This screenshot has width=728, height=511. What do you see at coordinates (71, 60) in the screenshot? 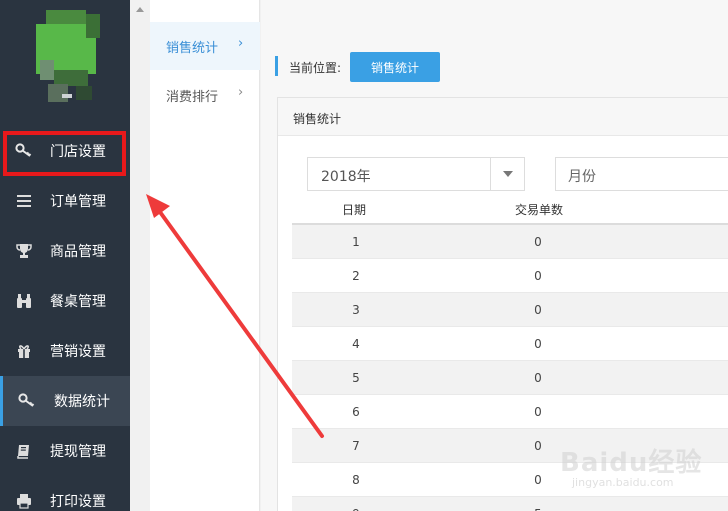
I see `avatar` at bounding box center [71, 60].